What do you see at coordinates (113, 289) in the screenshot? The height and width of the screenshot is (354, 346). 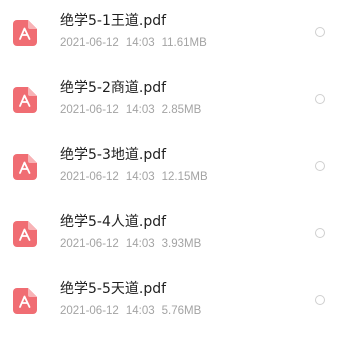 I see `file-name: 绝学5-5天道.pdf` at bounding box center [113, 289].